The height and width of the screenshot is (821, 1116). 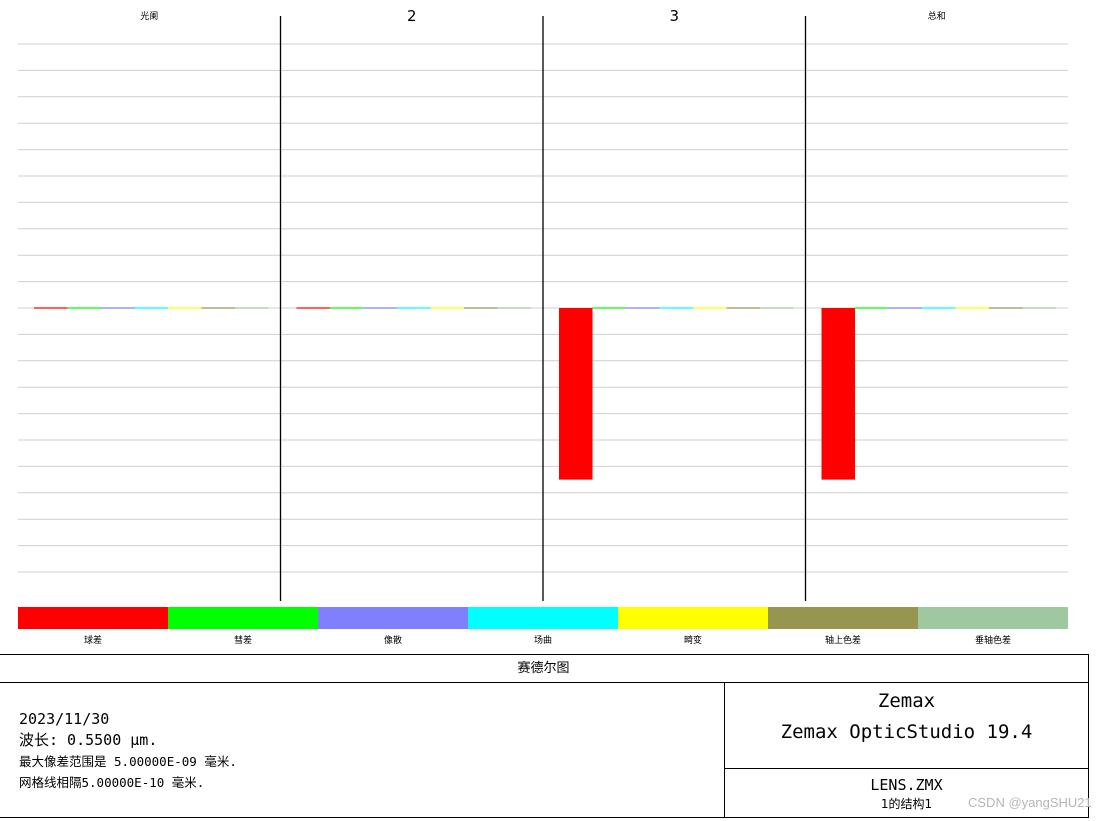 I want to click on legend-label: 像散, so click(x=392, y=641).